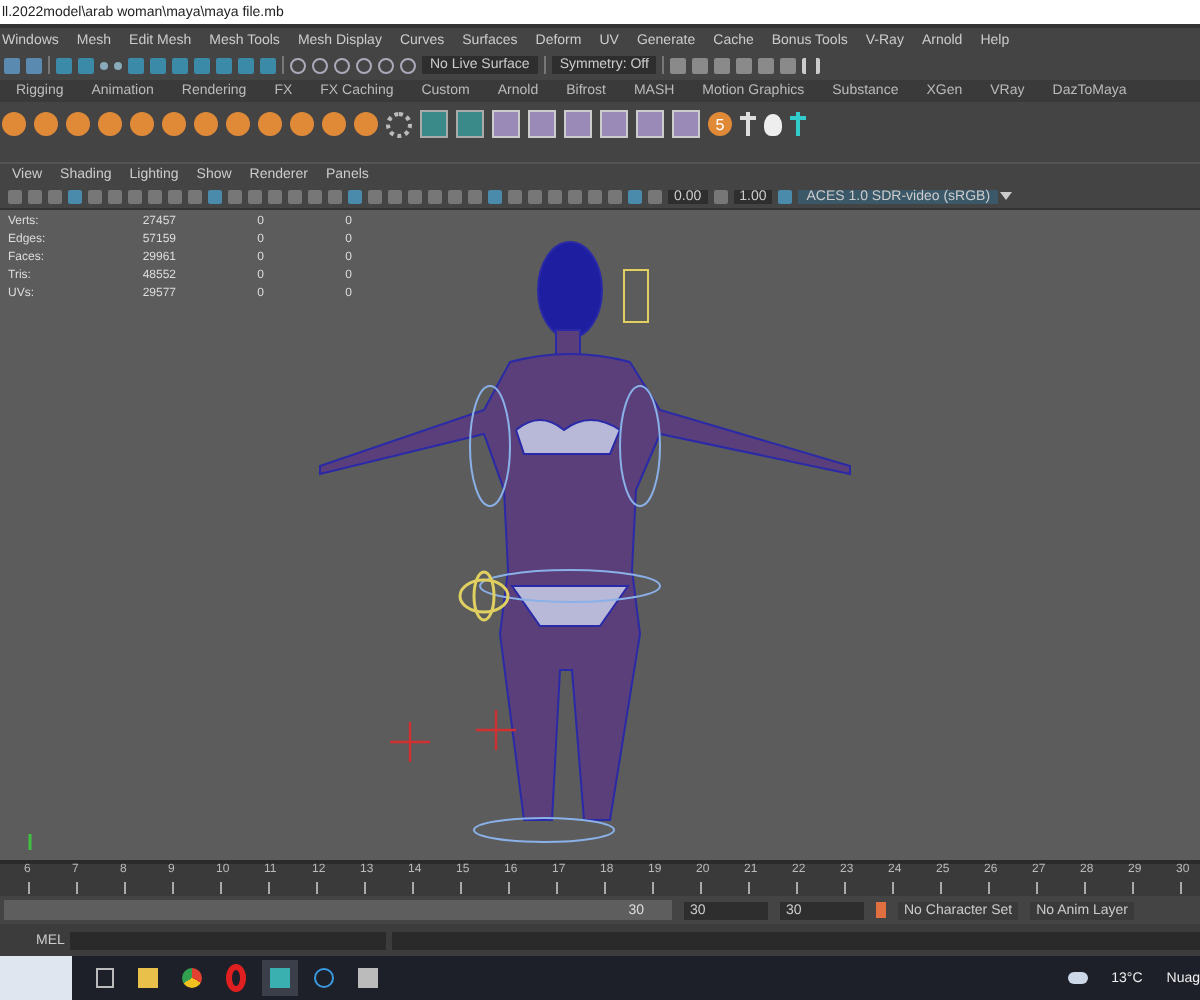 This screenshot has height=1000, width=1200. I want to click on lasso-tool-icon, so click(34, 65).